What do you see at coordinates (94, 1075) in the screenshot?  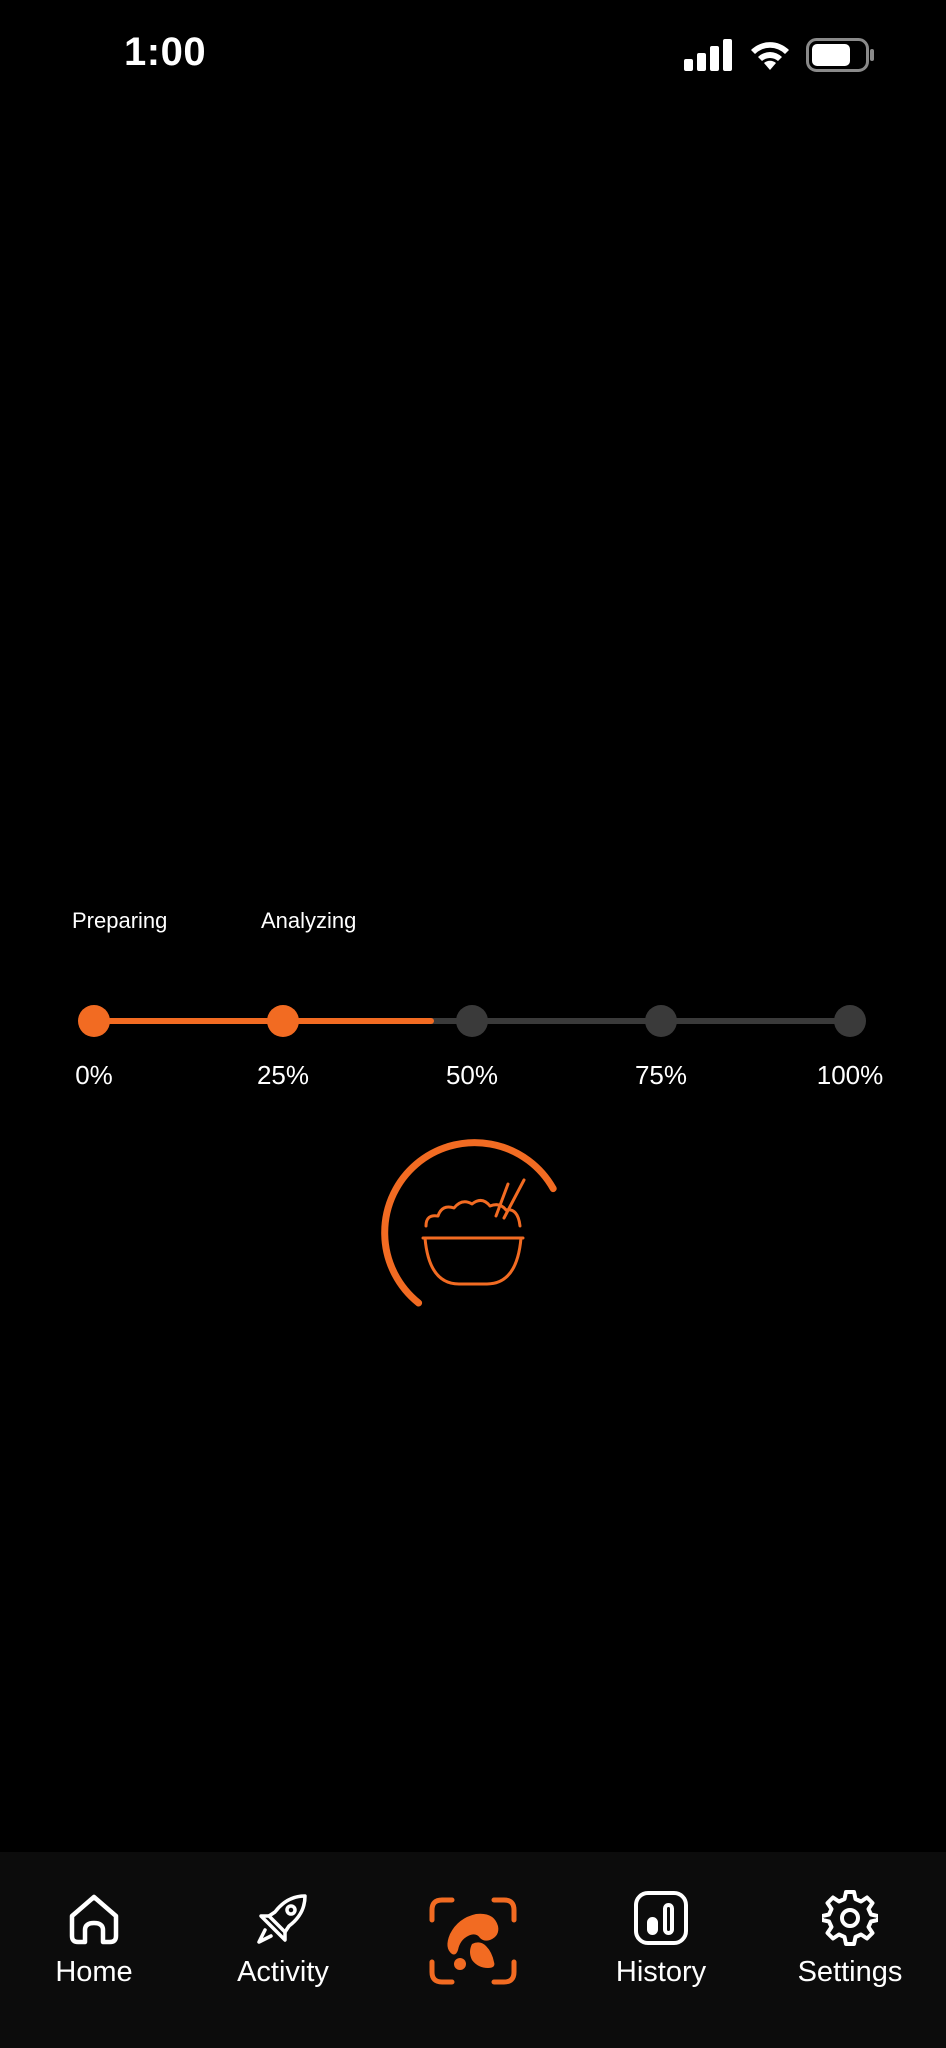 I see `step-label-0: 0%` at bounding box center [94, 1075].